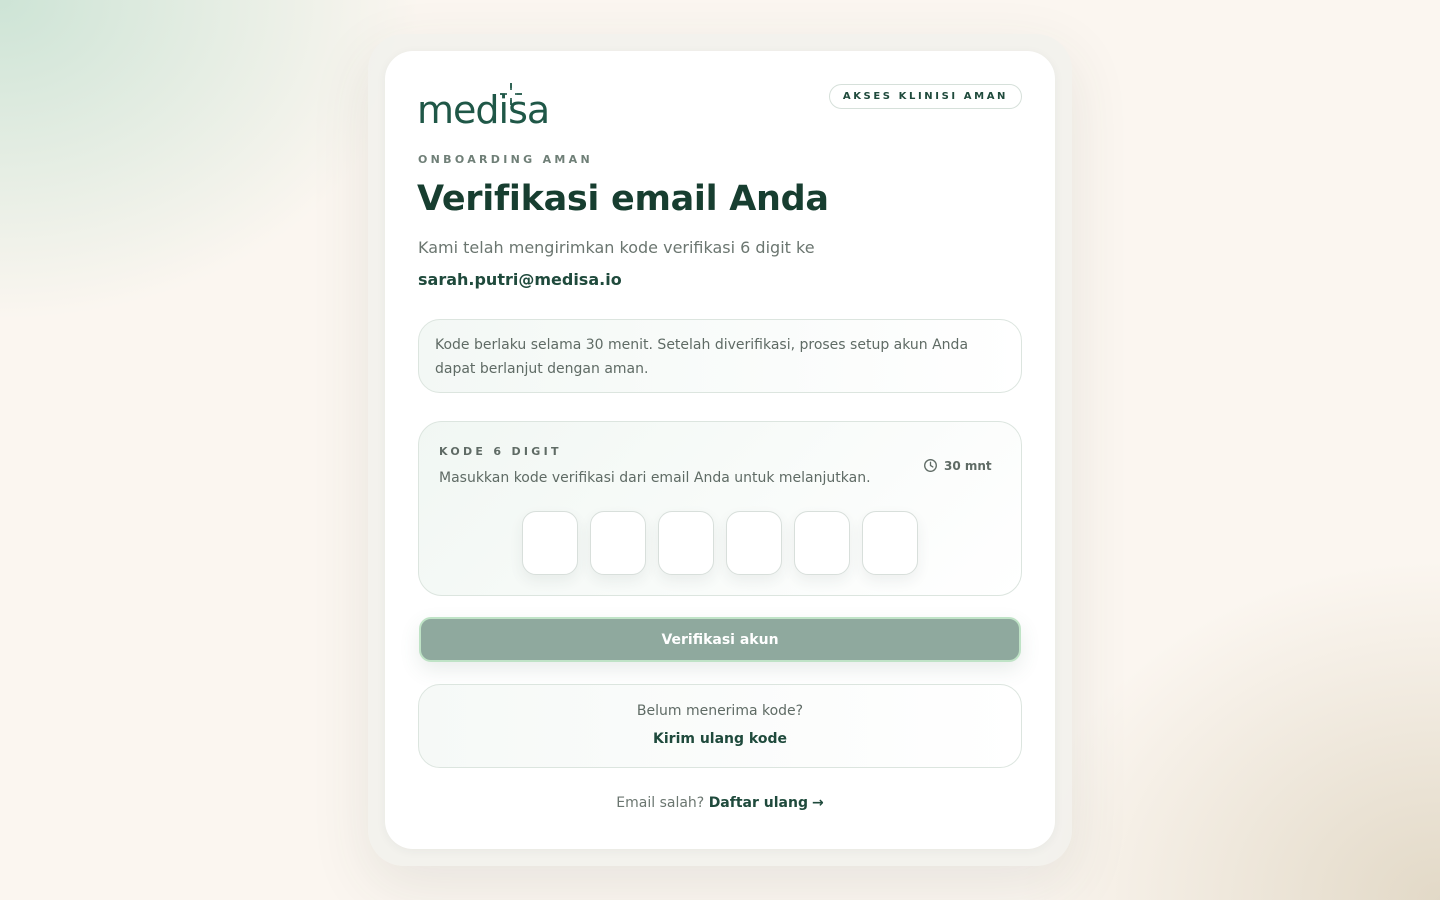  I want to click on footer-text: Email salah?, so click(660, 803).